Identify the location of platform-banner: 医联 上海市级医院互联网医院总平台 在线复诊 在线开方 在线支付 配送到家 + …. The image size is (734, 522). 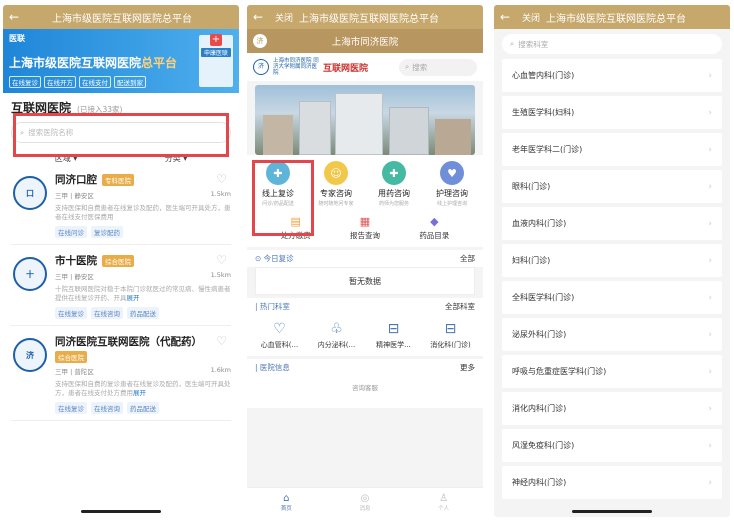
(121, 61).